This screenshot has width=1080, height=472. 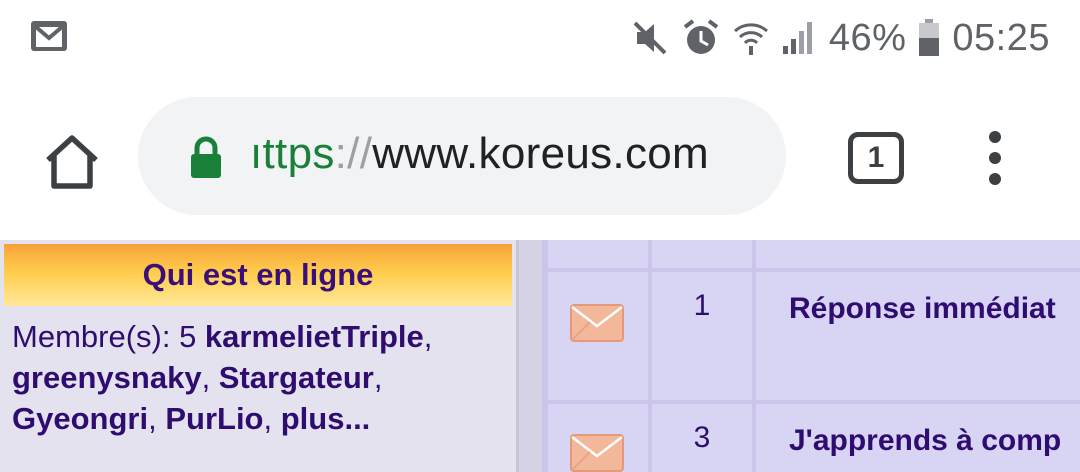 What do you see at coordinates (314, 336) in the screenshot?
I see `member-link: karmelietTriple` at bounding box center [314, 336].